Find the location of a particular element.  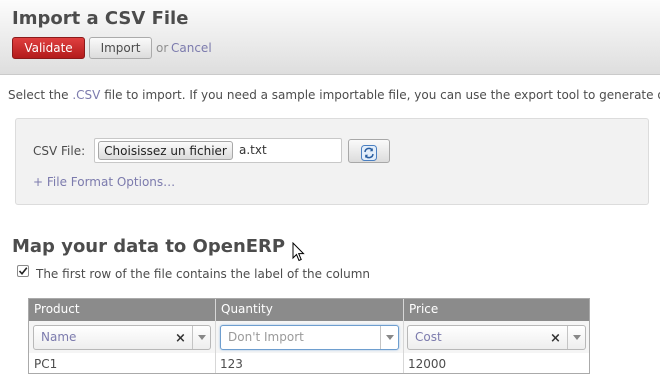

choose-file-button: Choisissez un fichier is located at coordinates (165, 150).